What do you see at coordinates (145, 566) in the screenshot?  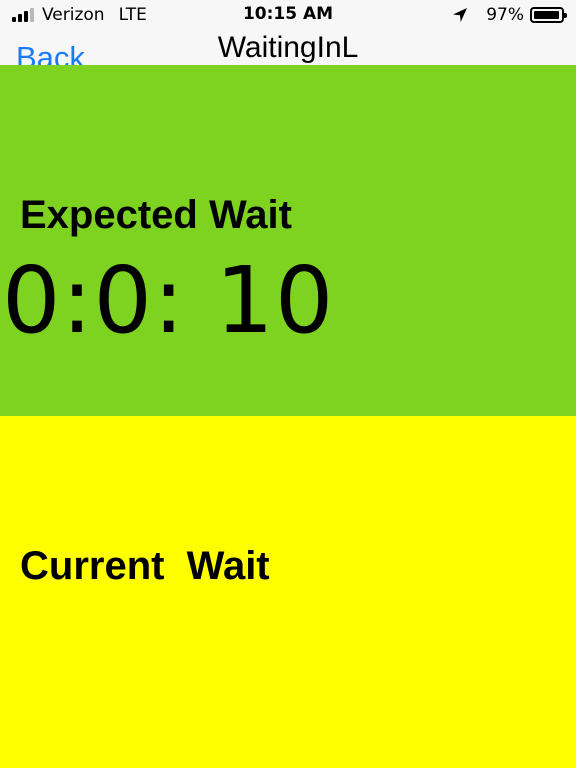 I see `current-wait-label: Current Wait` at bounding box center [145, 566].